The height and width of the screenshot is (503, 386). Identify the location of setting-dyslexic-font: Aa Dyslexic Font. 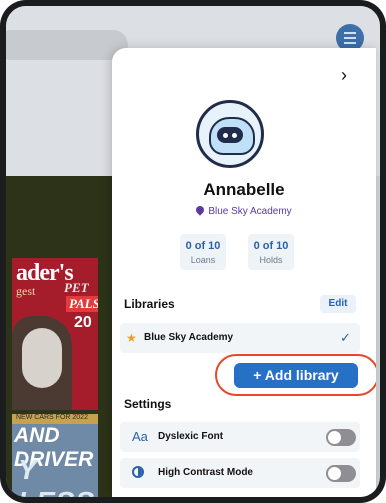
(240, 437).